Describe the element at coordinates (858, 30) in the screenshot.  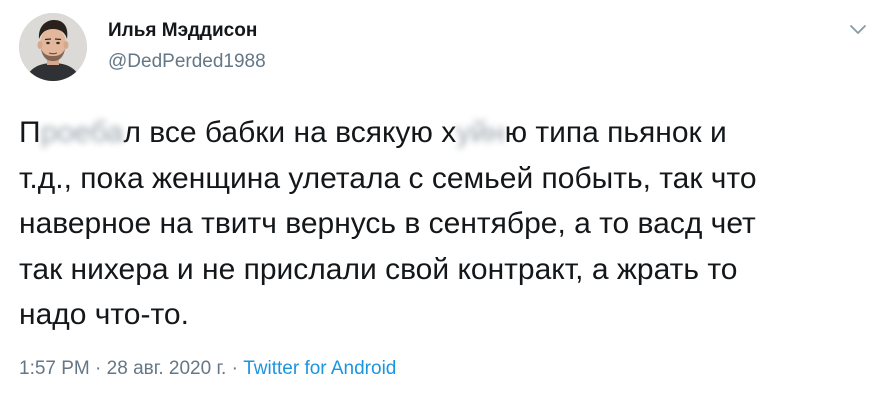
I see `chevron-down-icon` at that location.